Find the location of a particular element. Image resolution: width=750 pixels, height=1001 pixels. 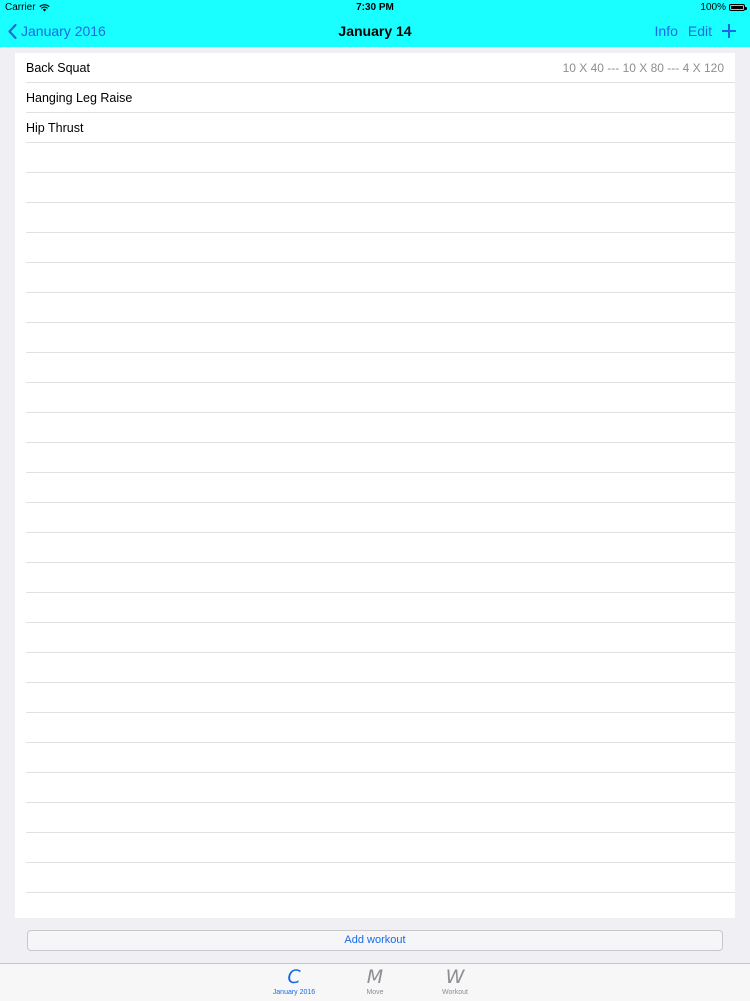

row-detail: 10 X 40 --- 10 X 80 --- 4 X 120 is located at coordinates (643, 68).